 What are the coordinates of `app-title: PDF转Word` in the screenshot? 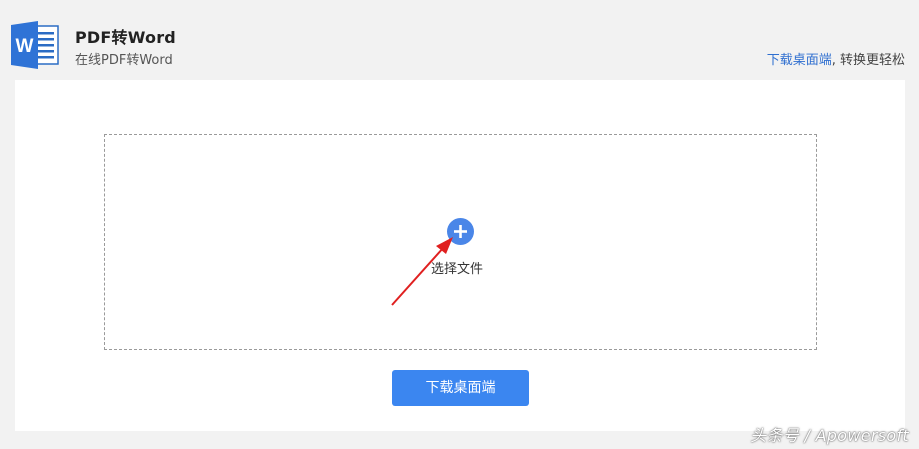 It's located at (125, 37).